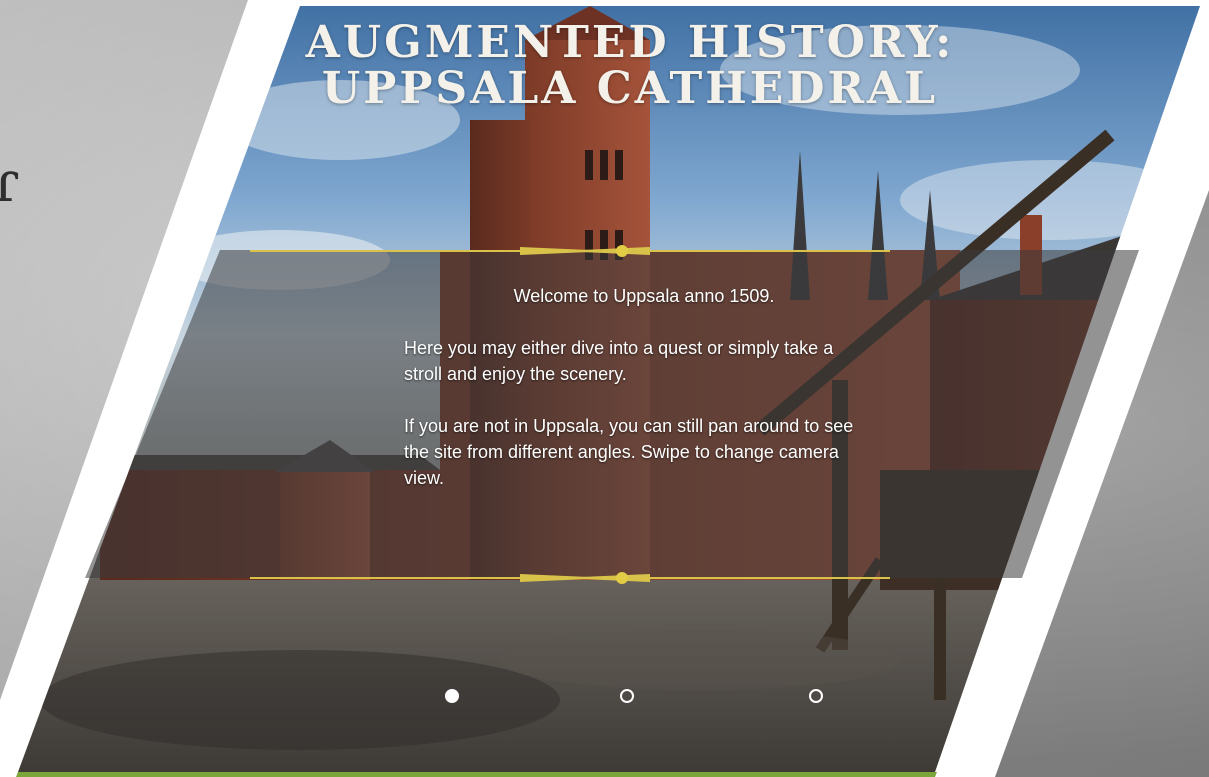 This screenshot has width=1209, height=777. I want to click on script-letter-icon: ɾ, so click(10, 182).